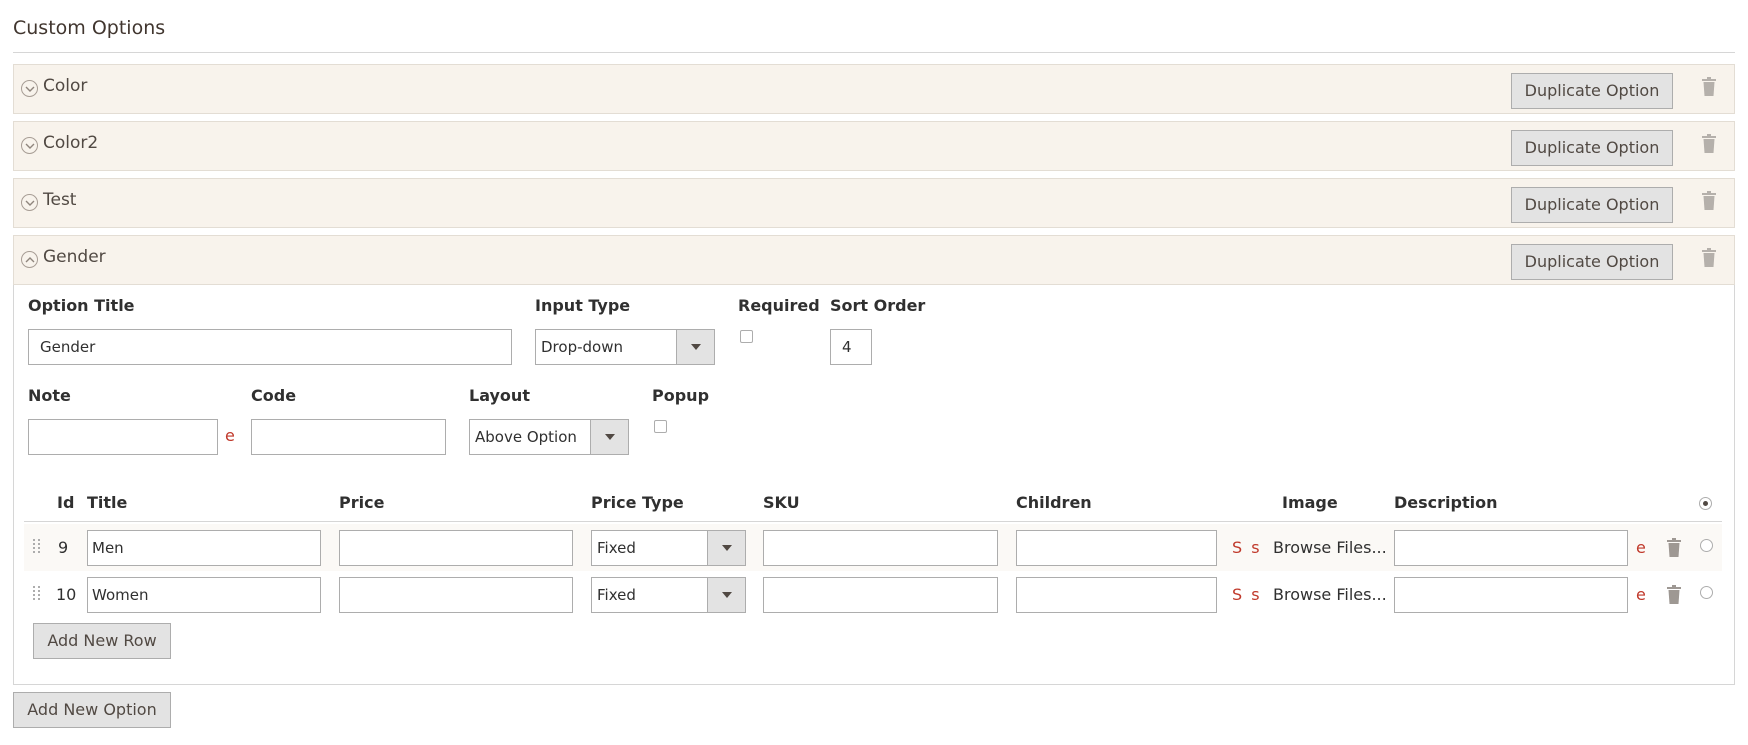 The width and height of the screenshot is (1748, 745). I want to click on option-name: Test, so click(60, 200).